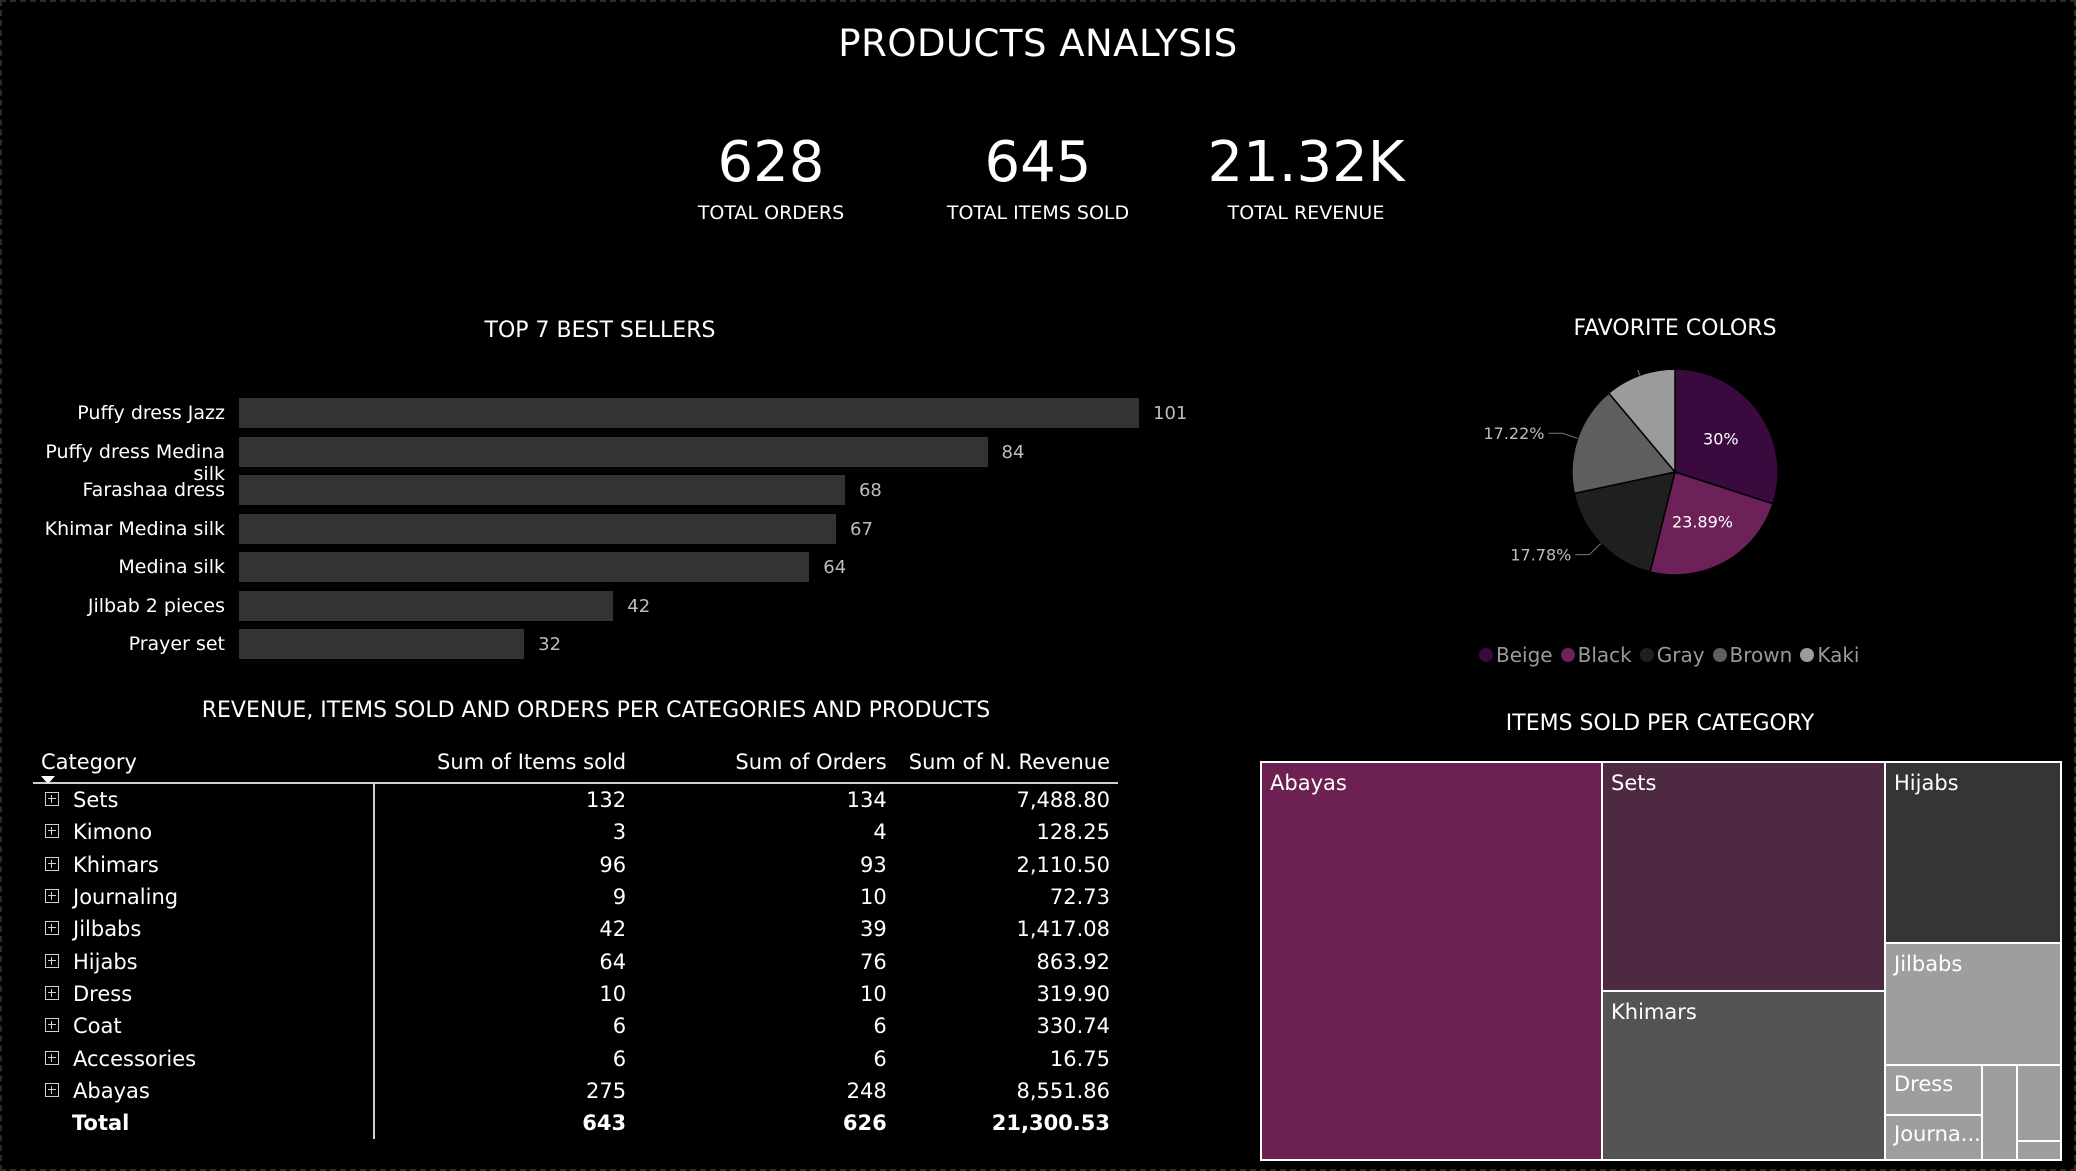  I want to click on table-row: Coat 6 6 330.74, so click(575, 1026).